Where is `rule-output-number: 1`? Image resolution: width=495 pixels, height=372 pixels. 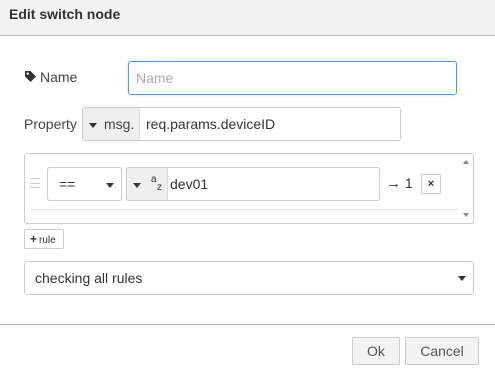
rule-output-number: 1 is located at coordinates (408, 183).